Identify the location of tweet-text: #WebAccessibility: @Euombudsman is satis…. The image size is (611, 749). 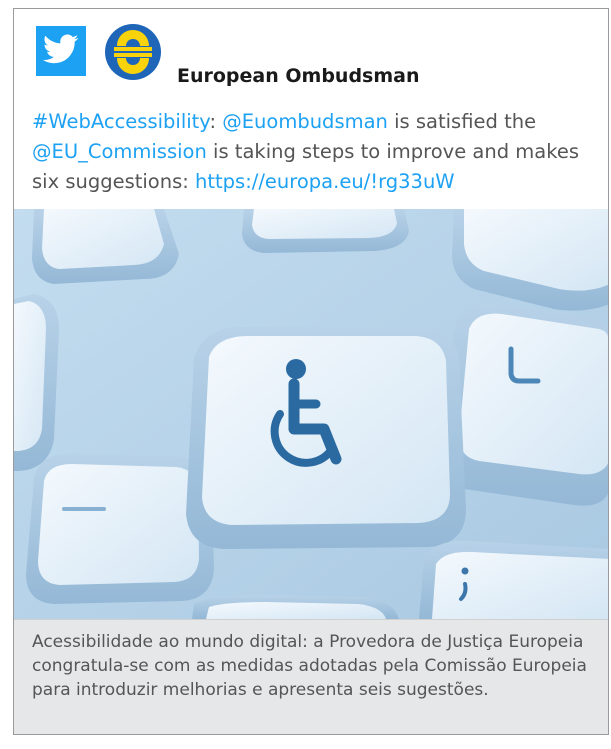
(314, 152).